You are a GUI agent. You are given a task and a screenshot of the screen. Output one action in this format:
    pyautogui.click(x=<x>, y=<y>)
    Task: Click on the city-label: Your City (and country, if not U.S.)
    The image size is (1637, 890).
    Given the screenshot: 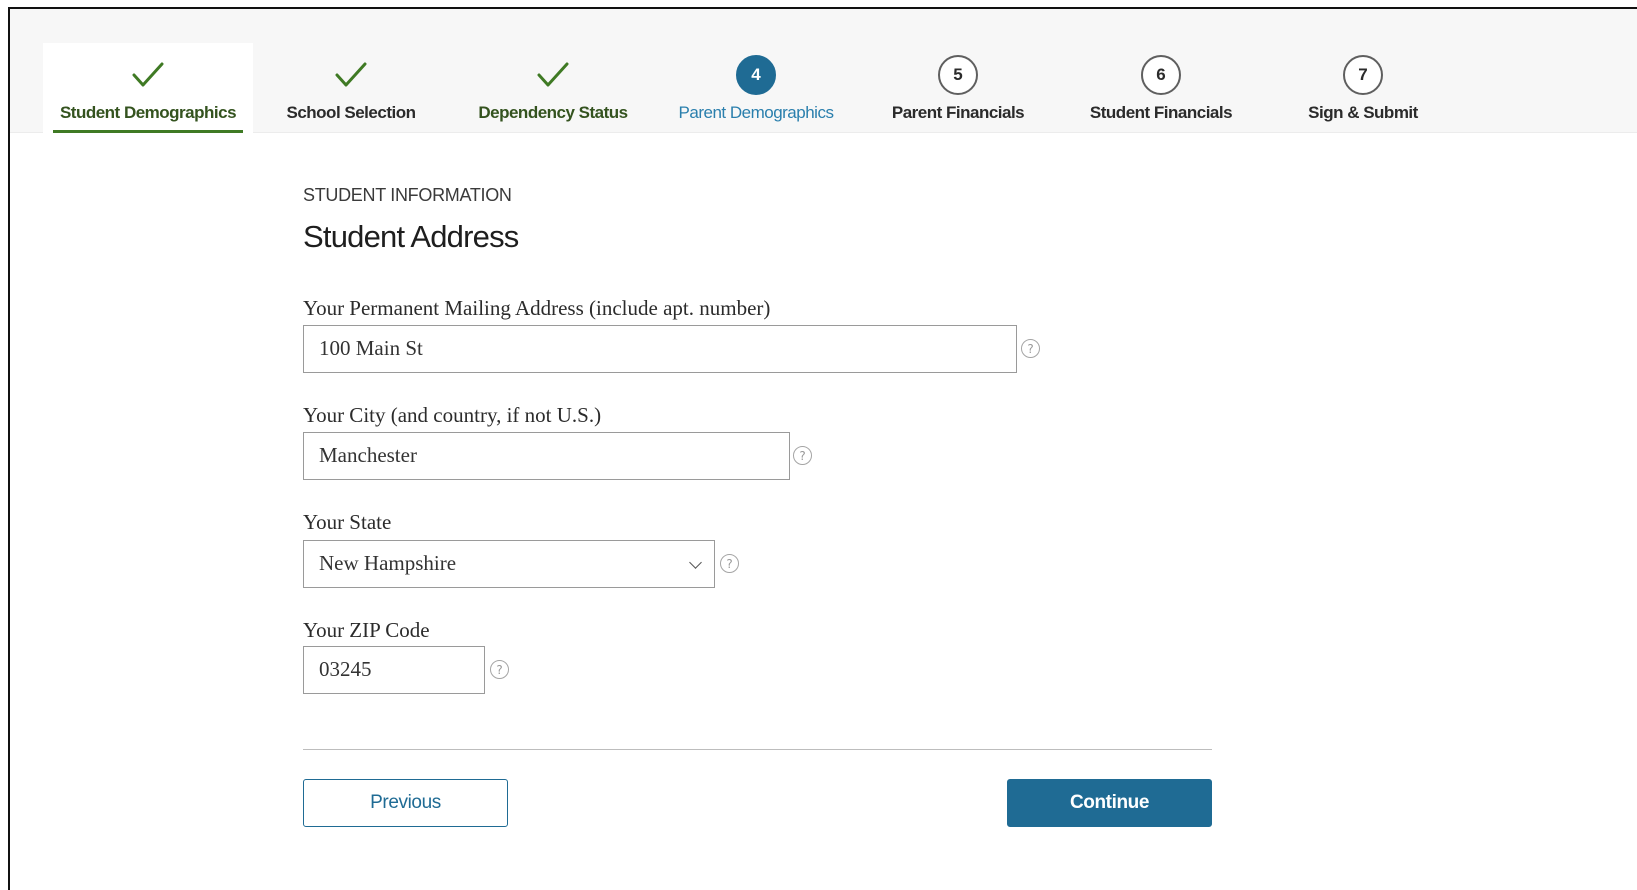 What is the action you would take?
    pyautogui.click(x=452, y=415)
    